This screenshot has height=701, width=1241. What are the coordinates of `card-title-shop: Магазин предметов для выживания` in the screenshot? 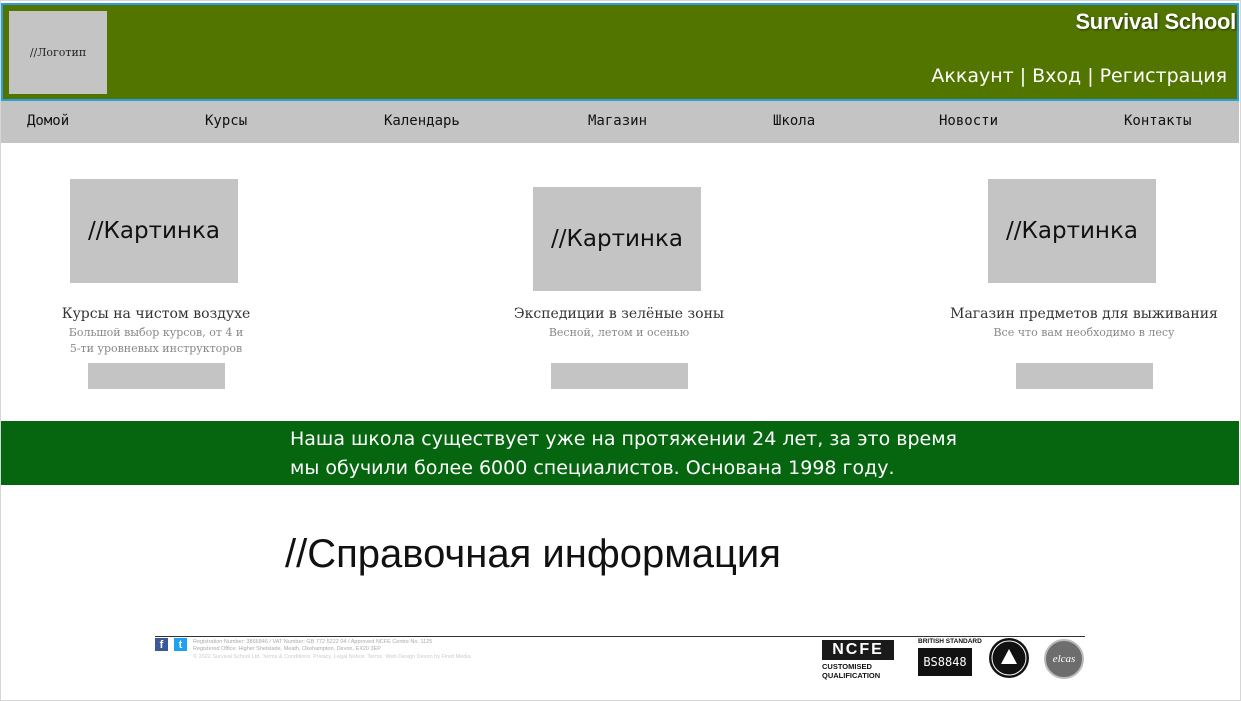 It's located at (1084, 314).